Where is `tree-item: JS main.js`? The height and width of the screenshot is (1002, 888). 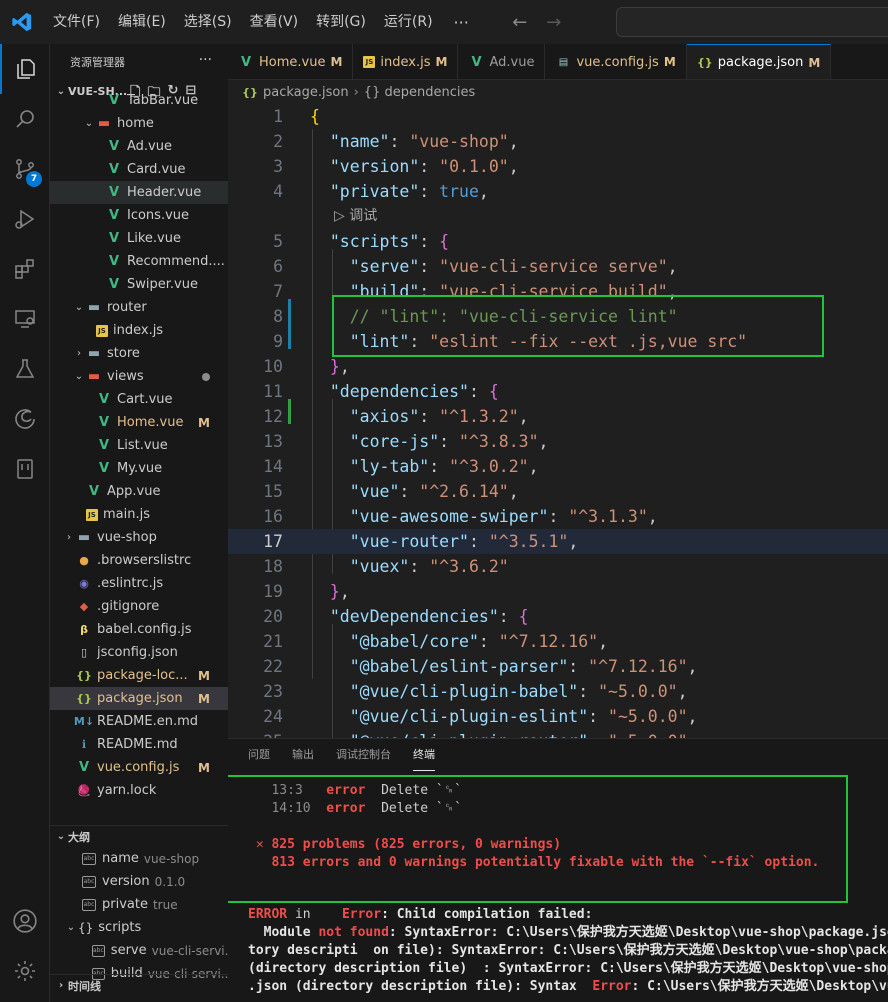 tree-item: JS main.js is located at coordinates (139, 514).